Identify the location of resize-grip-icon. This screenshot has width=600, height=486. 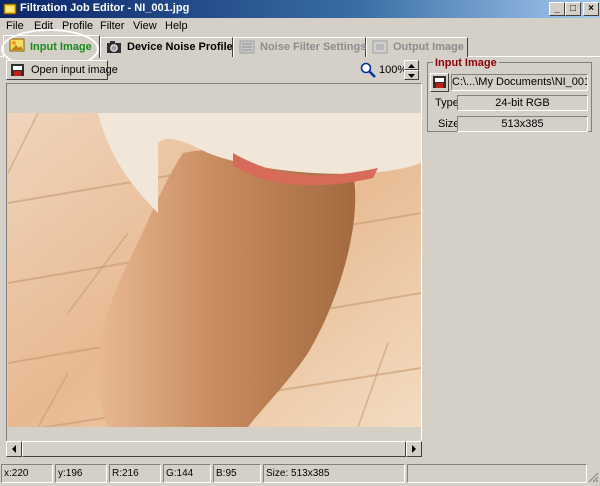
(593, 477).